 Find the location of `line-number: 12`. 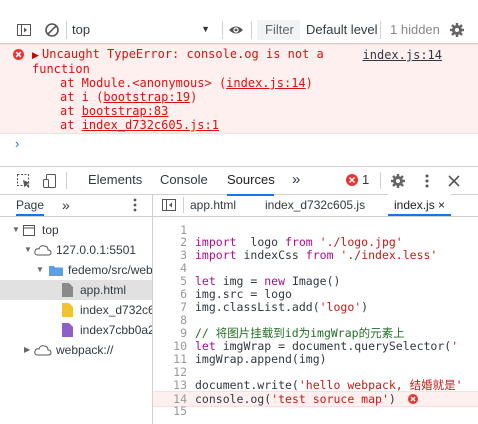

line-number: 12 is located at coordinates (180, 372).